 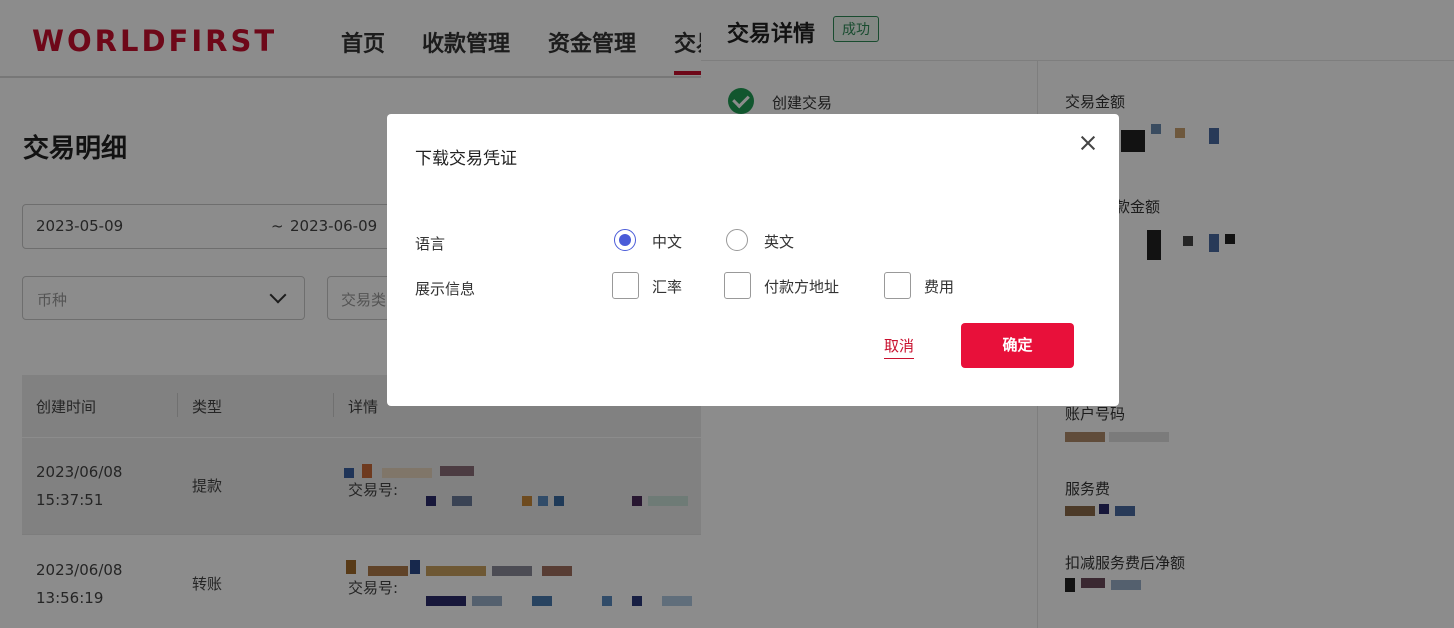 I want to click on radio-english, so click(x=737, y=240).